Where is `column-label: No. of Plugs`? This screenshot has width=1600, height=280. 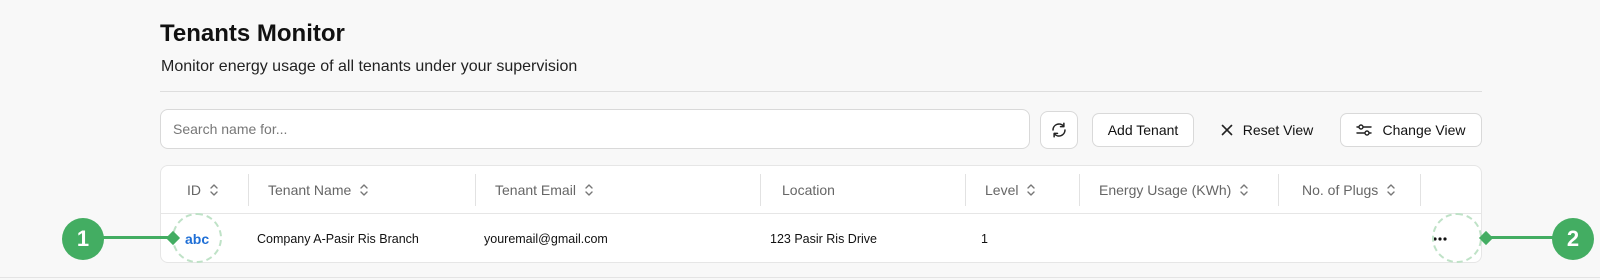
column-label: No. of Plugs is located at coordinates (1340, 190).